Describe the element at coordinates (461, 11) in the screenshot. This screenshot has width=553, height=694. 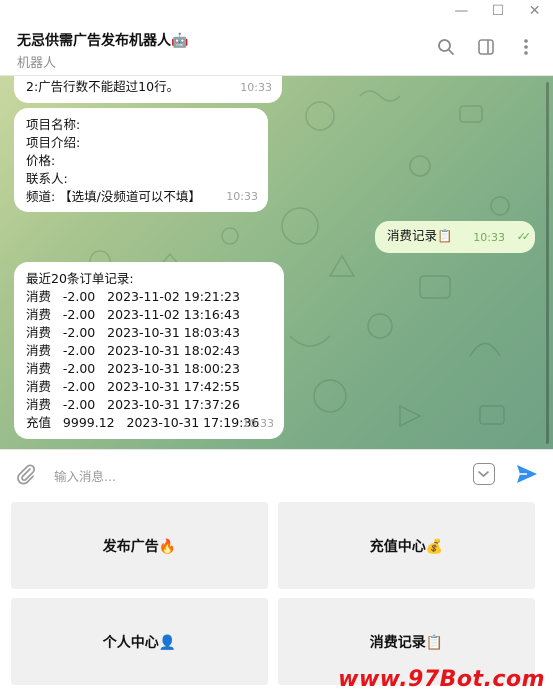
I see `minimize-button: —` at that location.